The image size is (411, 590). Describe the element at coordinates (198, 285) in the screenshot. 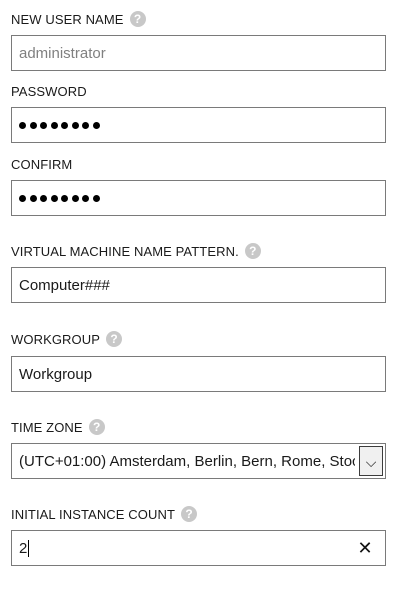

I see `vm-name-pattern-input: Computer###` at that location.